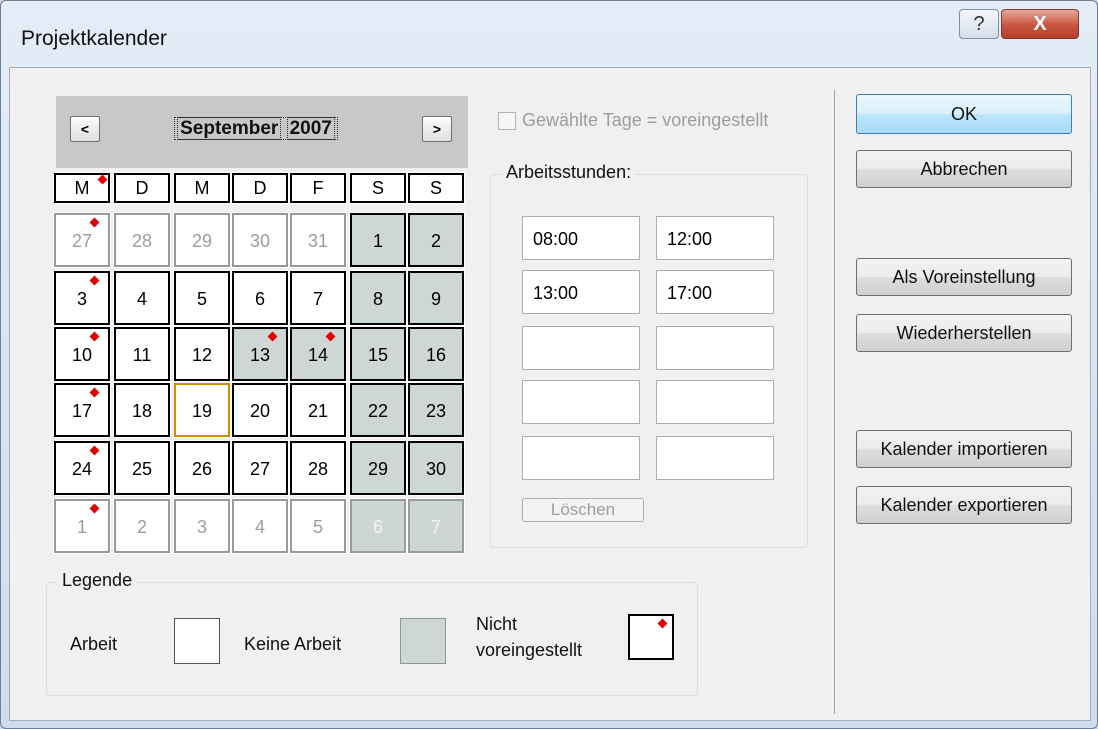  What do you see at coordinates (1040, 24) in the screenshot?
I see `close-button: X` at bounding box center [1040, 24].